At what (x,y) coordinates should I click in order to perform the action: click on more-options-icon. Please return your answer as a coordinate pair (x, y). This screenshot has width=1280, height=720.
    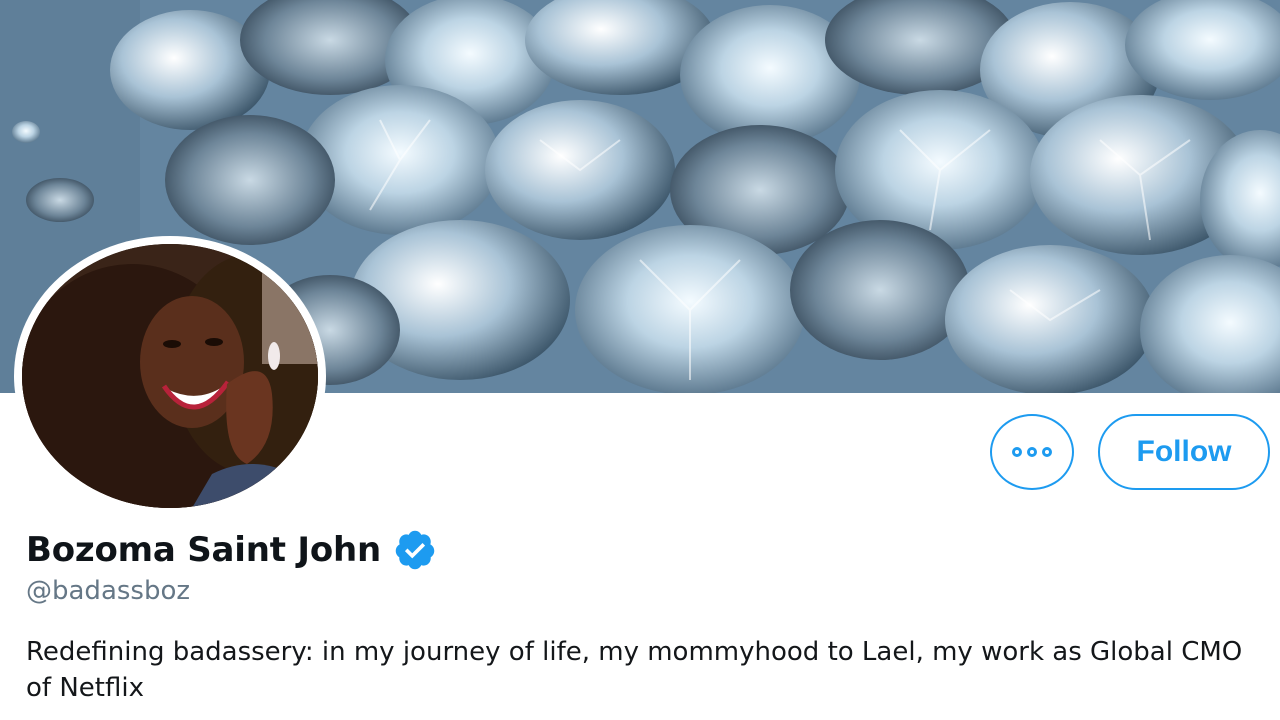
    Looking at the image, I should click on (1032, 452).